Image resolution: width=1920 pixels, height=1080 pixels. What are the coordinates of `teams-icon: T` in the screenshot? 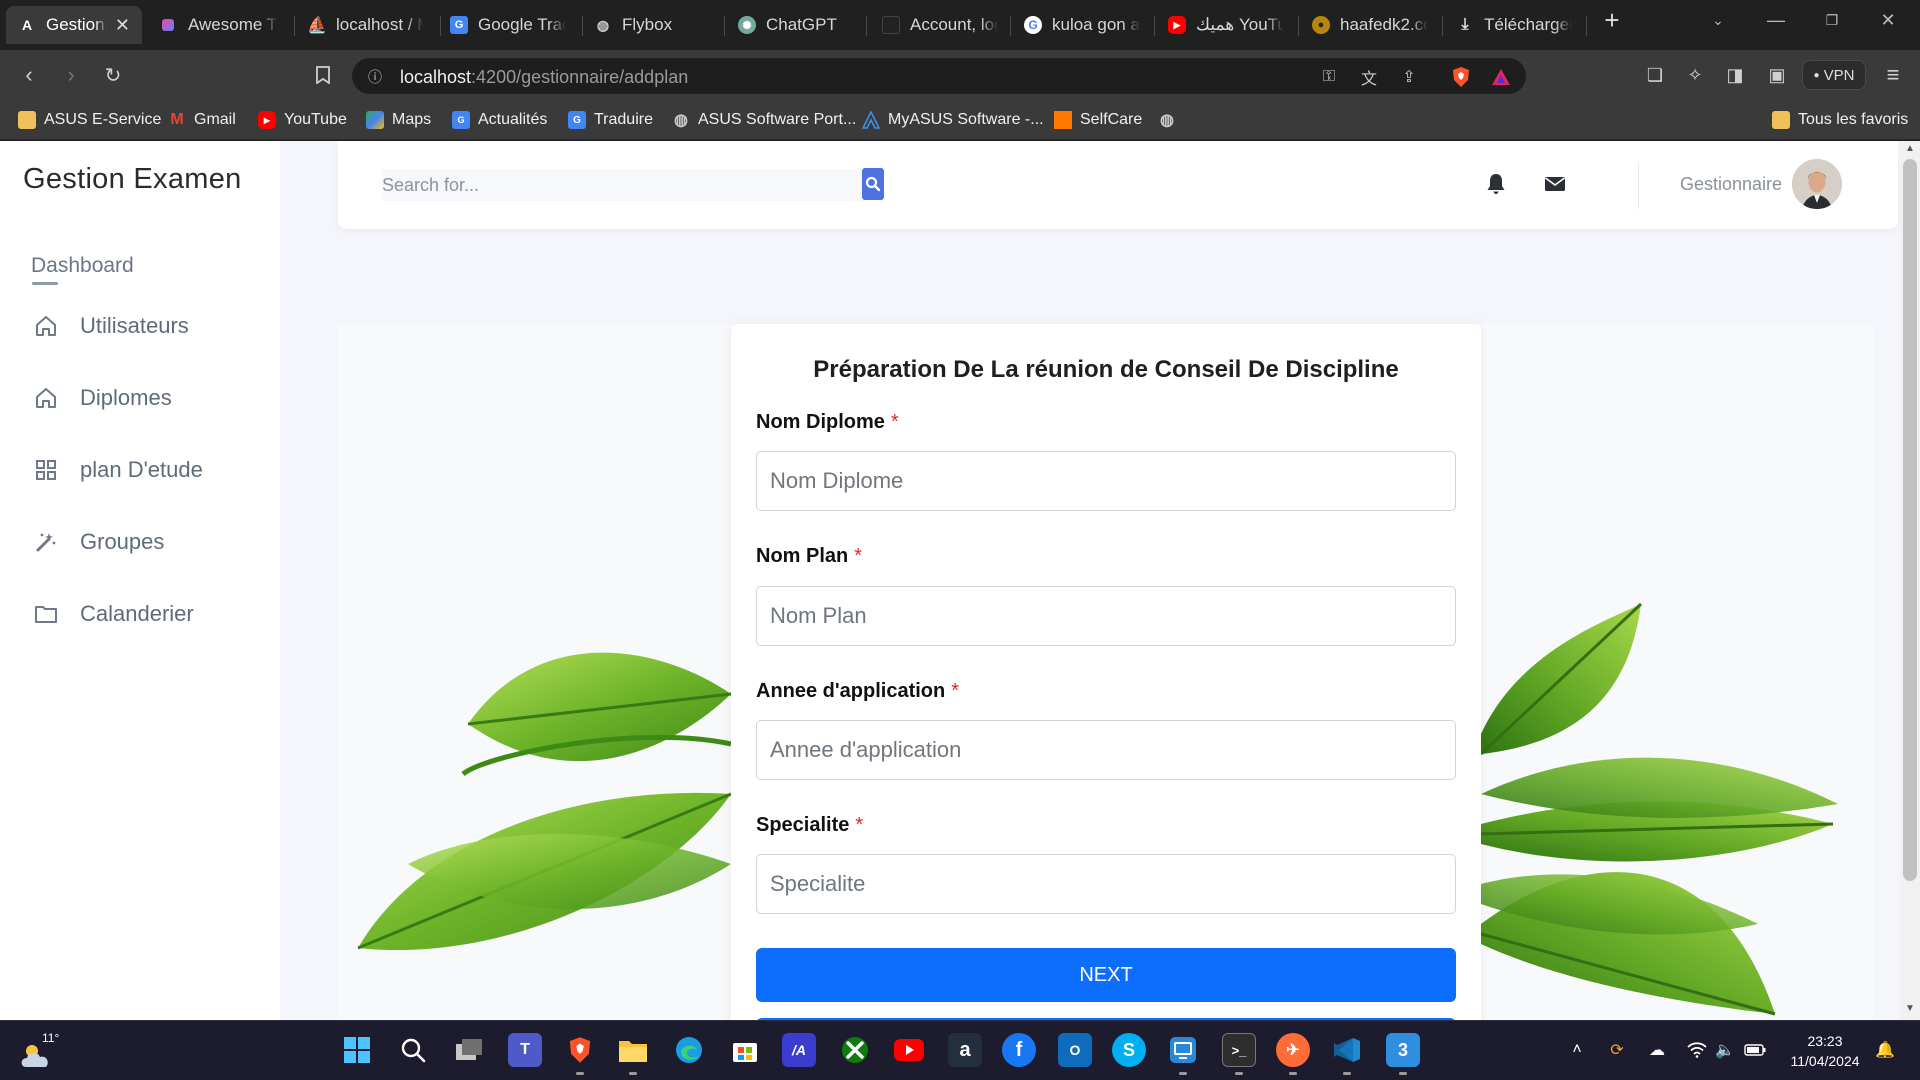 It's located at (525, 1050).